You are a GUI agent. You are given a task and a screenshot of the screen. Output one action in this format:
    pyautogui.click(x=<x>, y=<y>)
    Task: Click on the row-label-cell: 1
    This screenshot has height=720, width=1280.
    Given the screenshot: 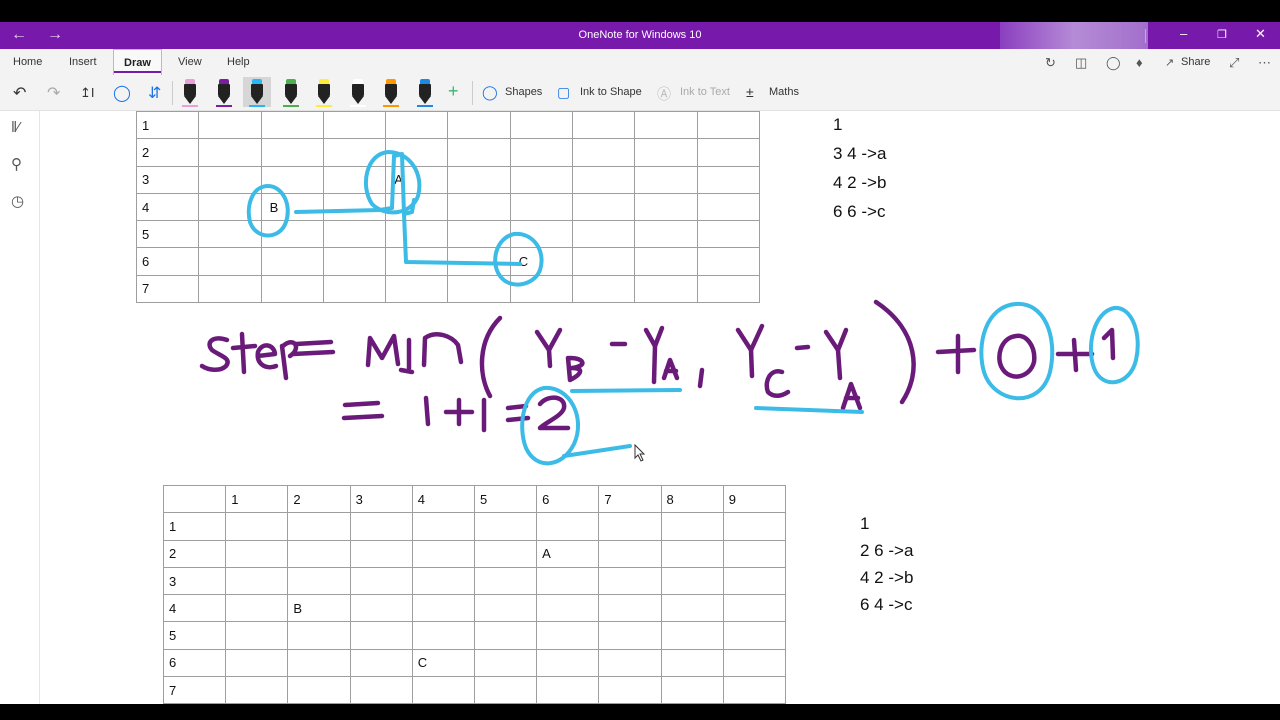 What is the action you would take?
    pyautogui.click(x=167, y=125)
    